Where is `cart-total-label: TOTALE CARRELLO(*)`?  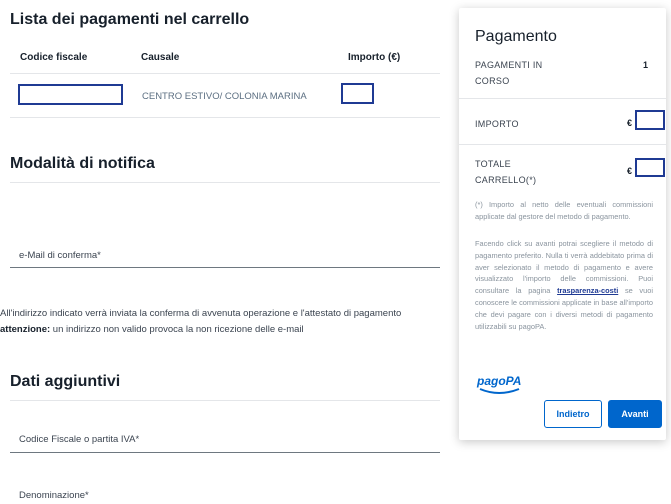
cart-total-label: TOTALE CARRELLO(*) is located at coordinates (506, 172).